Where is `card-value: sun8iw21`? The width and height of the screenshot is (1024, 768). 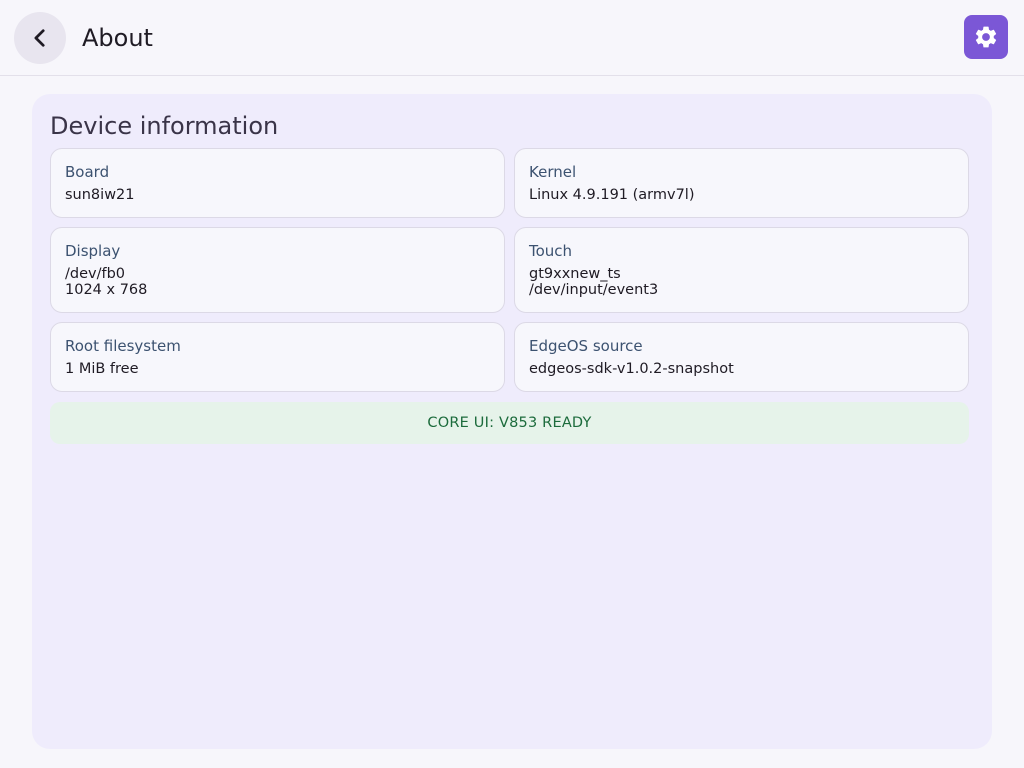 card-value: sun8iw21 is located at coordinates (100, 195).